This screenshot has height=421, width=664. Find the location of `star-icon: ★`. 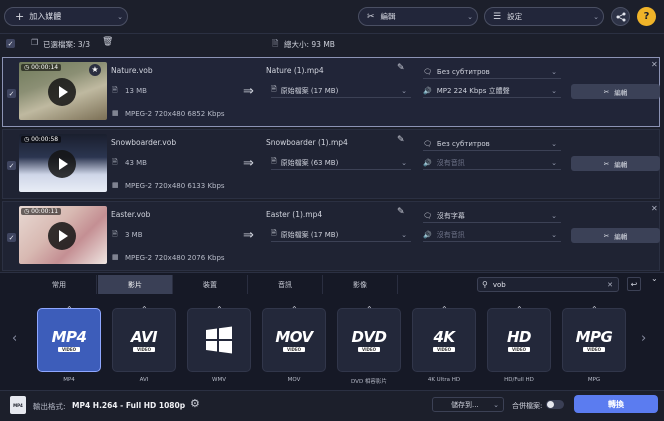

star-icon: ★ is located at coordinates (95, 70).